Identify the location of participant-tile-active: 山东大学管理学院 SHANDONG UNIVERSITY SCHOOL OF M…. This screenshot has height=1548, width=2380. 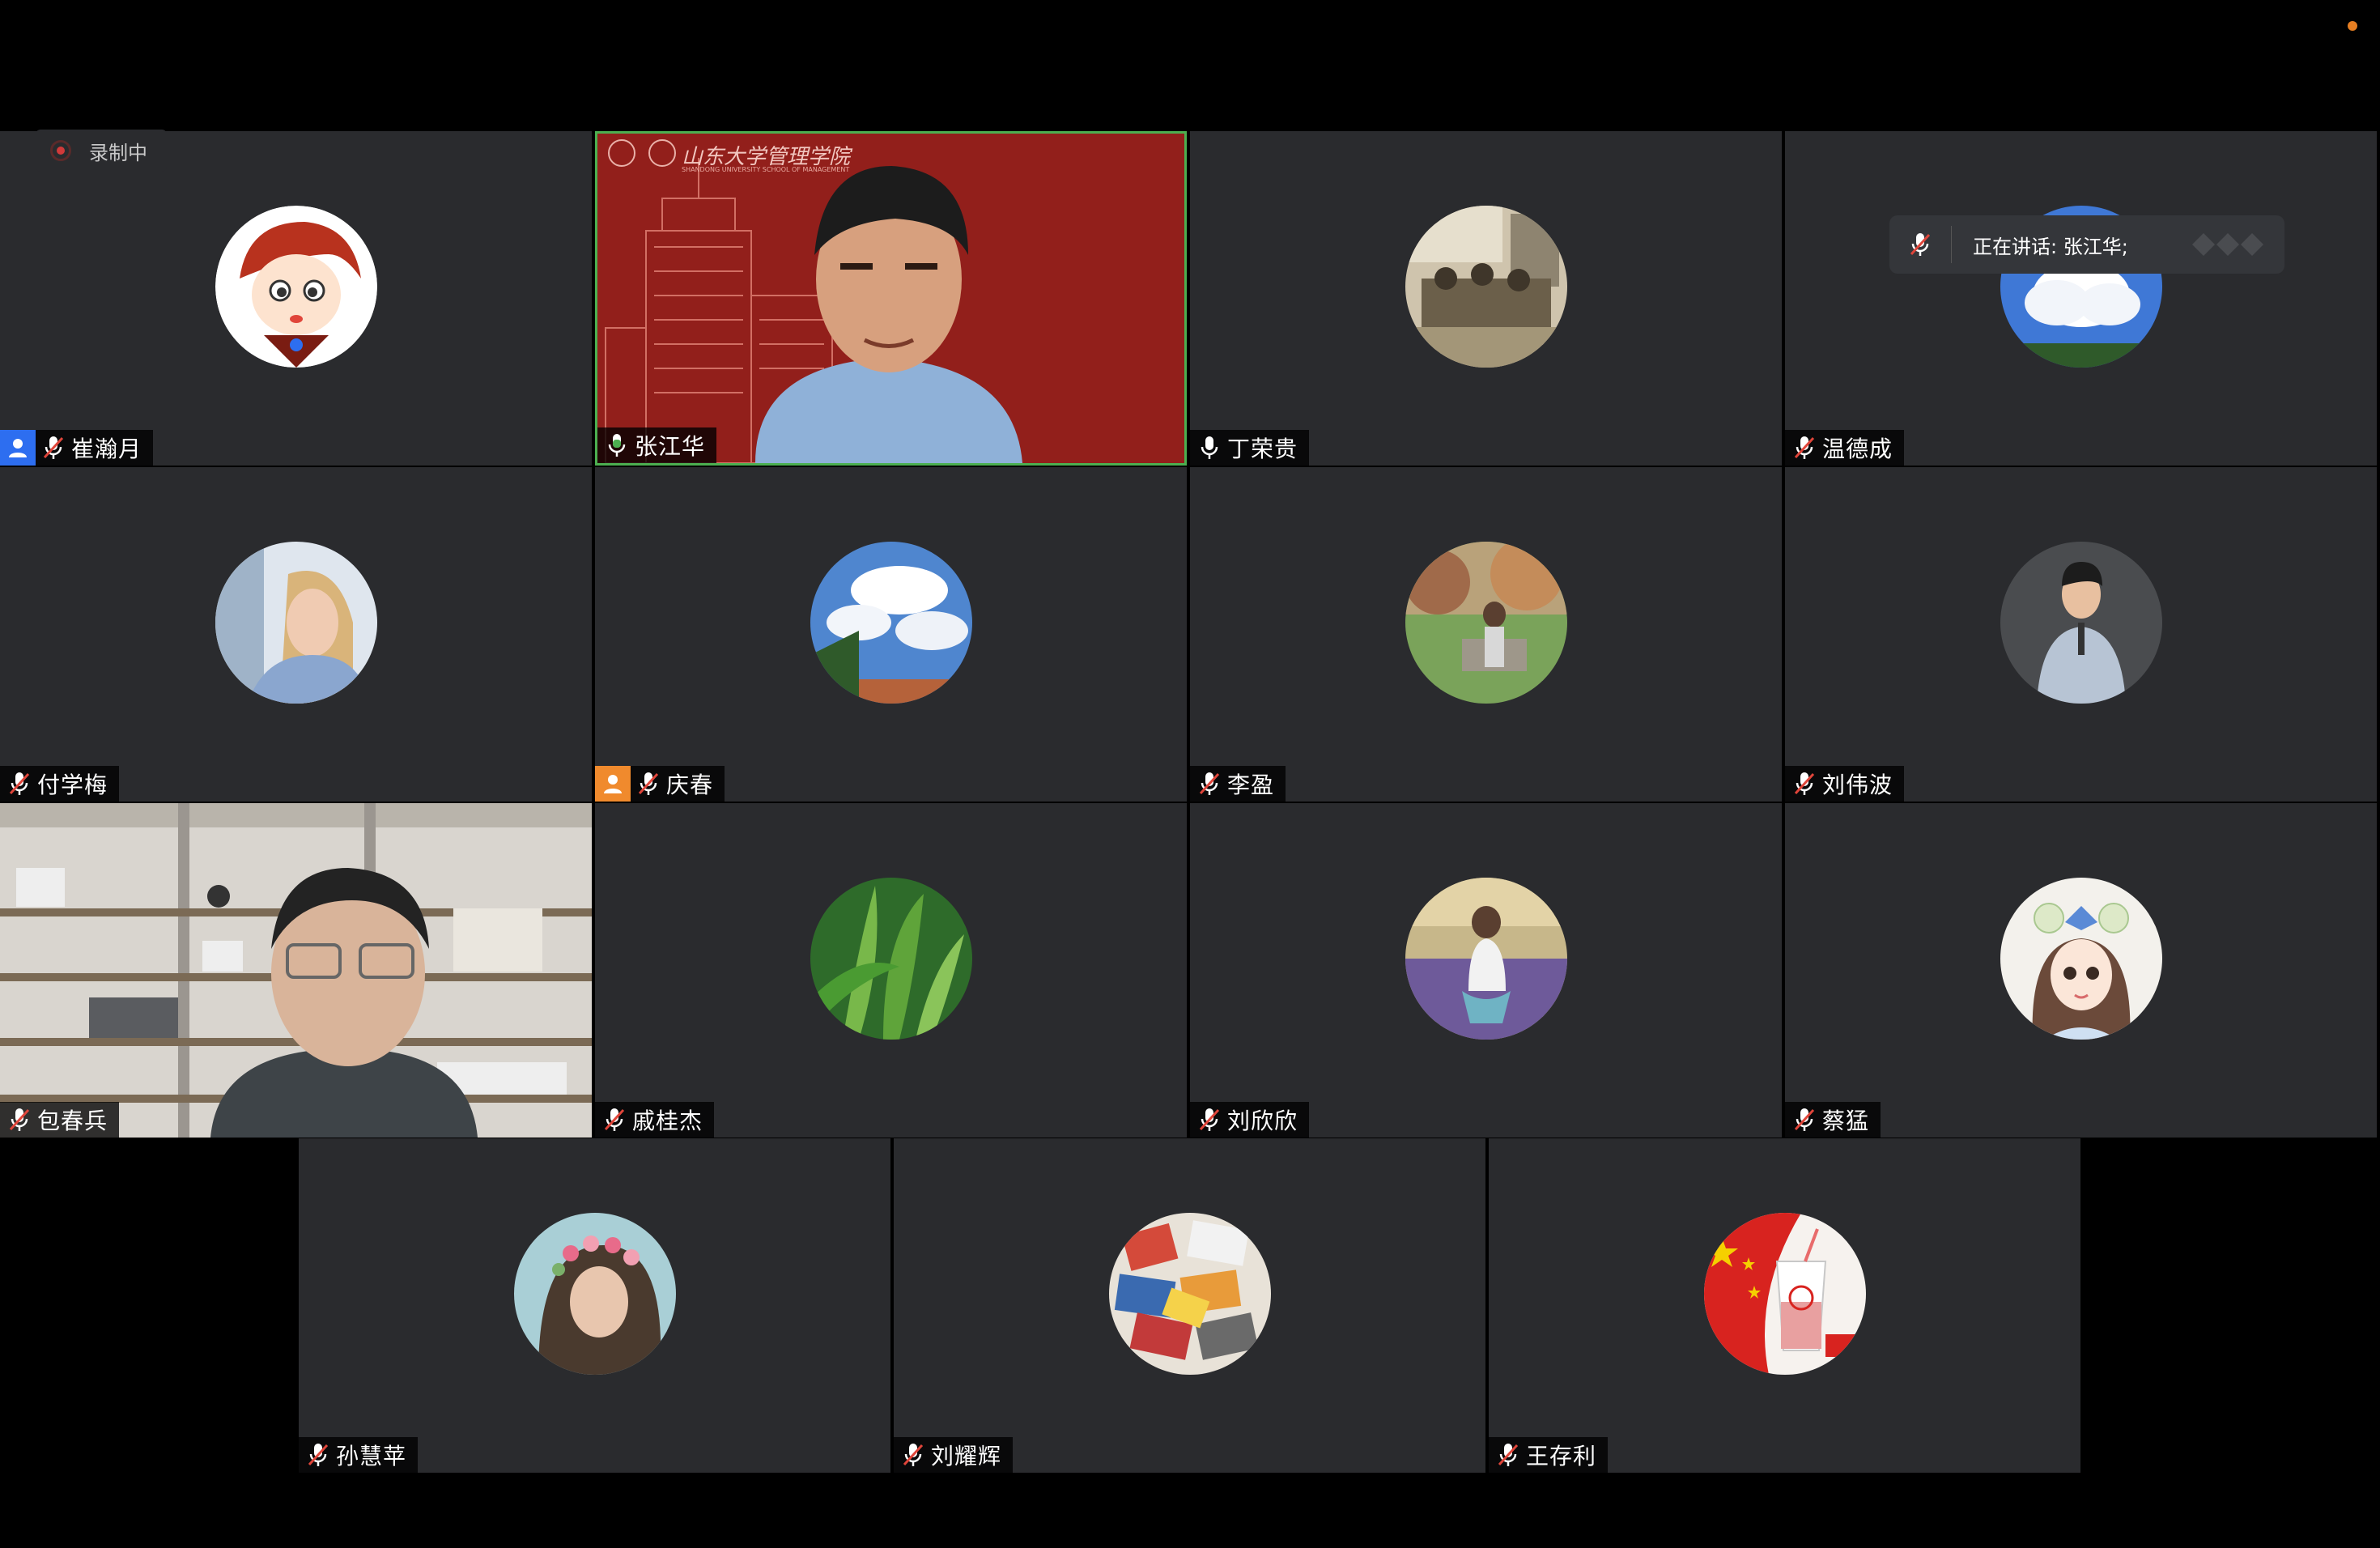
(891, 298).